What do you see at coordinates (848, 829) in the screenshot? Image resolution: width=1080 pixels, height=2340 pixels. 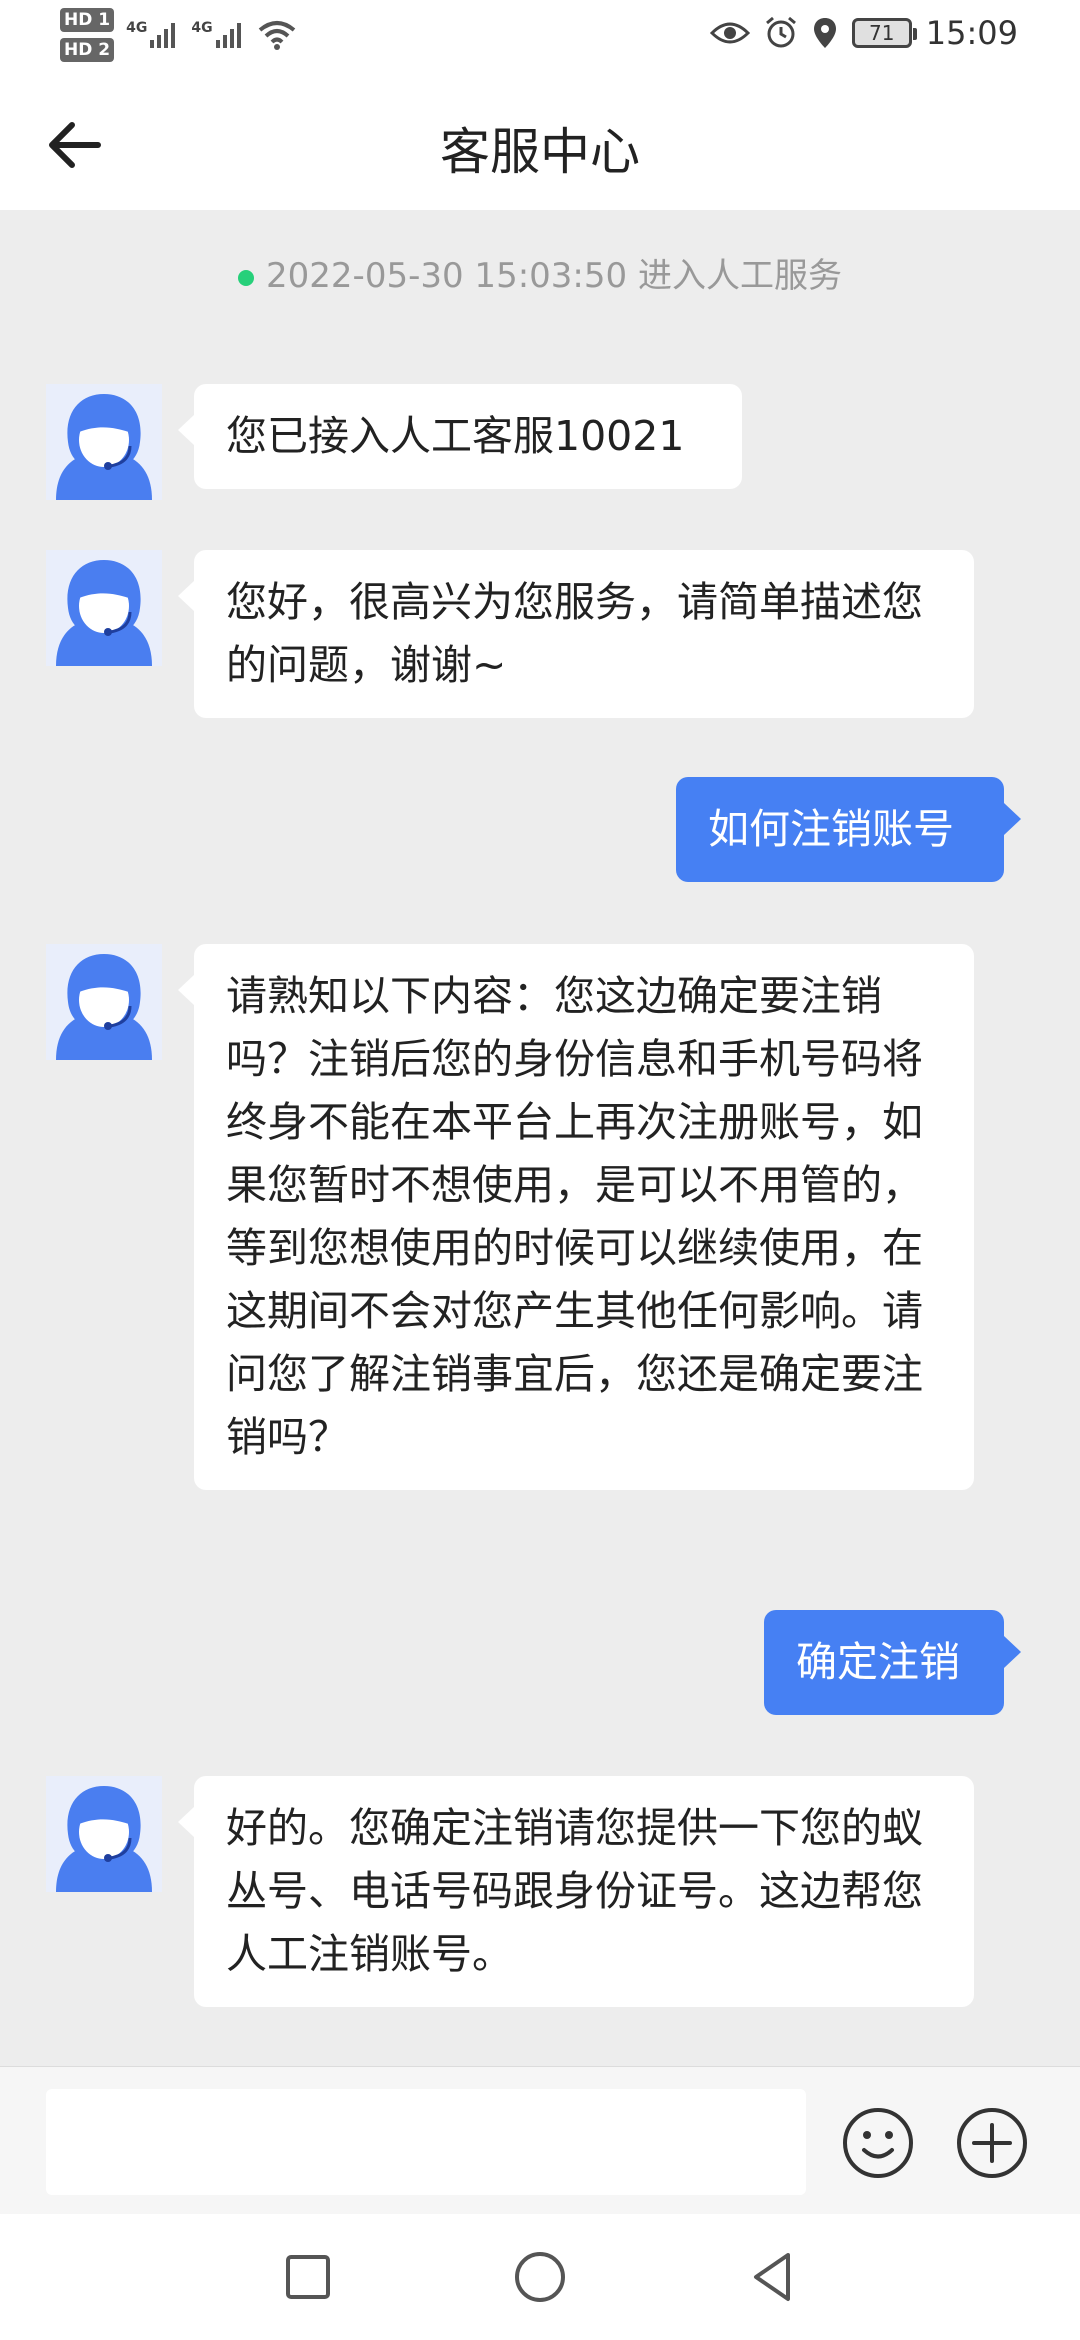 I see `user-message: 如何注销账号` at bounding box center [848, 829].